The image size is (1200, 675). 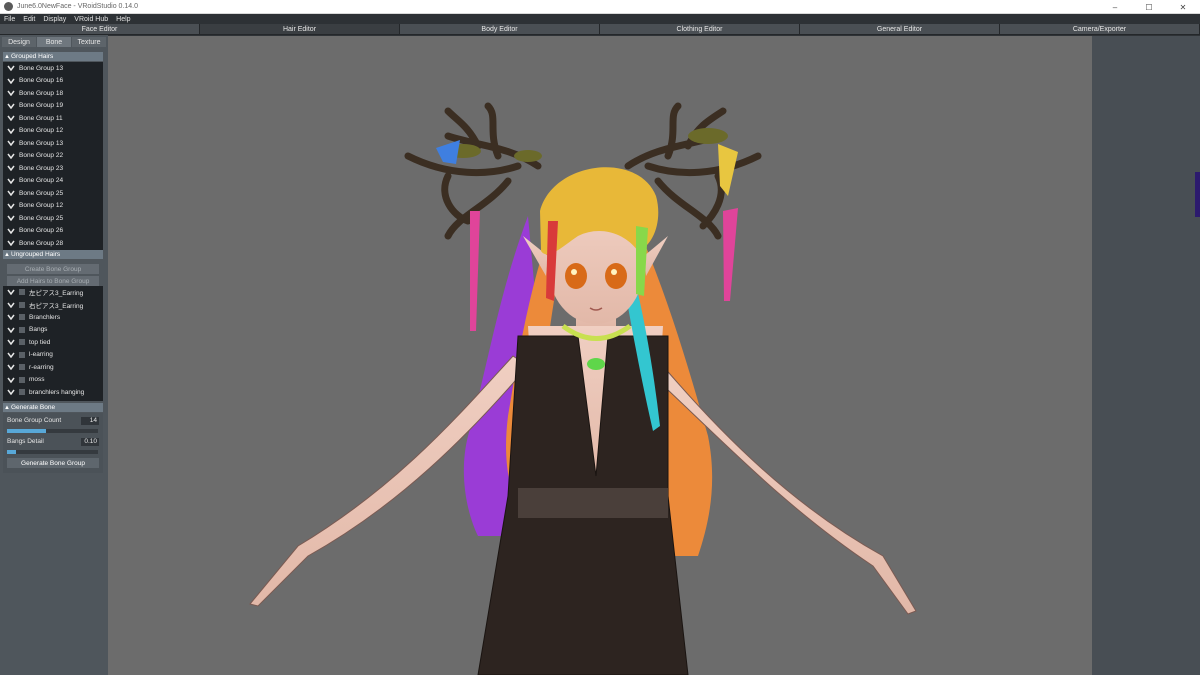 I want to click on bone-group-label: Bone Group 24, so click(x=41, y=181).